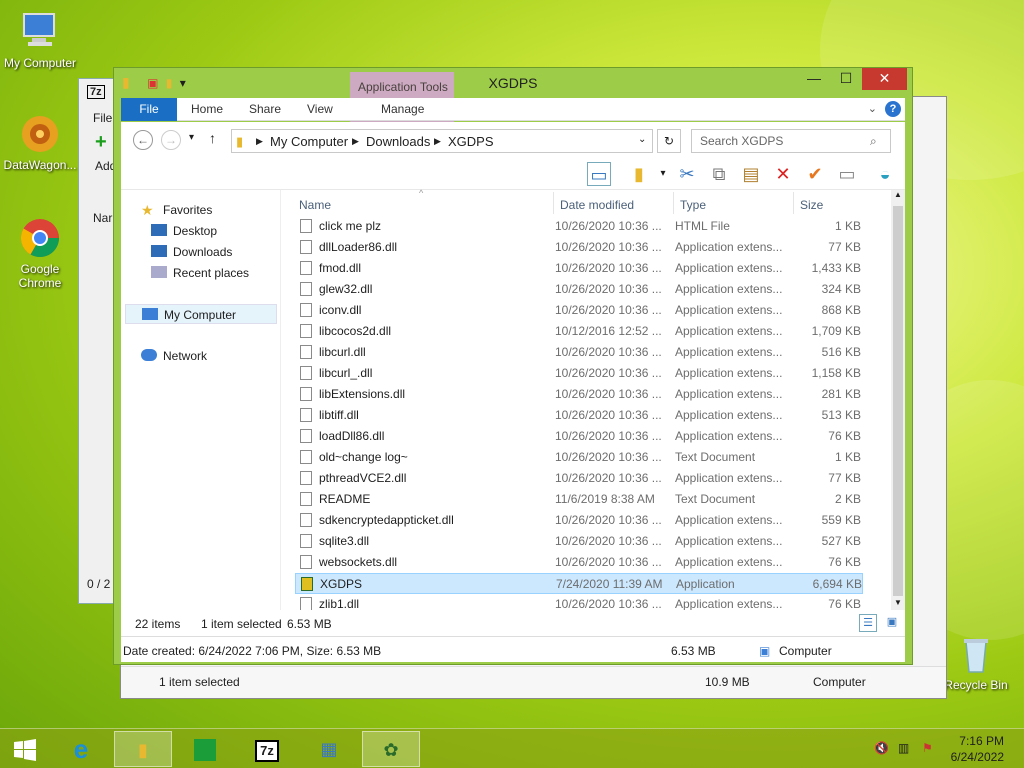  I want to click on address-bar: ▮ ▶ My Computer ▶ Downloads ▶ XGDPS ⌄, so click(442, 141).